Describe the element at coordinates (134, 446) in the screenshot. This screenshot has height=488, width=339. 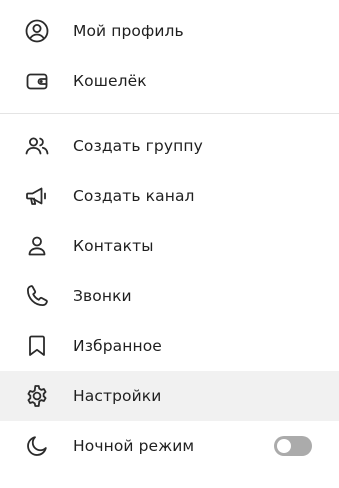
I see `menu-item-label: Ночной режим` at that location.